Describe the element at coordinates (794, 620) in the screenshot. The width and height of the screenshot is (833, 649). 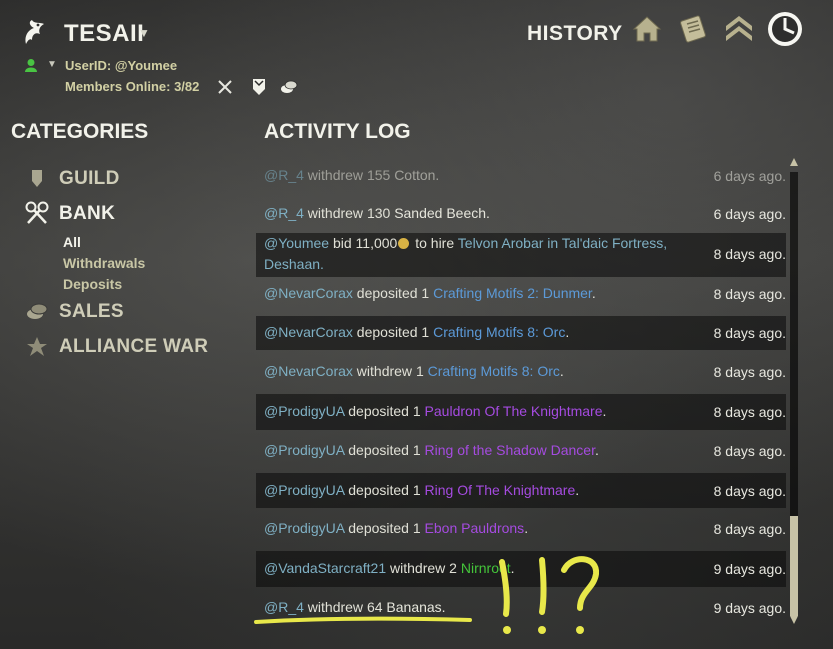
I see `scroll-down-arrow-icon` at that location.